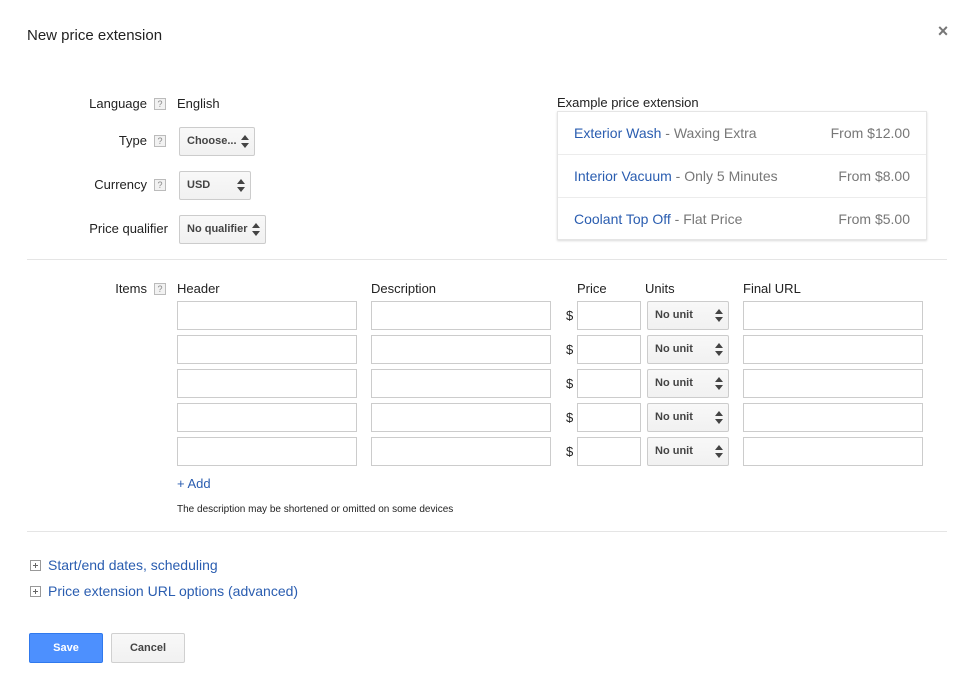 The height and width of the screenshot is (691, 975). I want to click on price-qualifier-select: No qualifier, so click(222, 229).